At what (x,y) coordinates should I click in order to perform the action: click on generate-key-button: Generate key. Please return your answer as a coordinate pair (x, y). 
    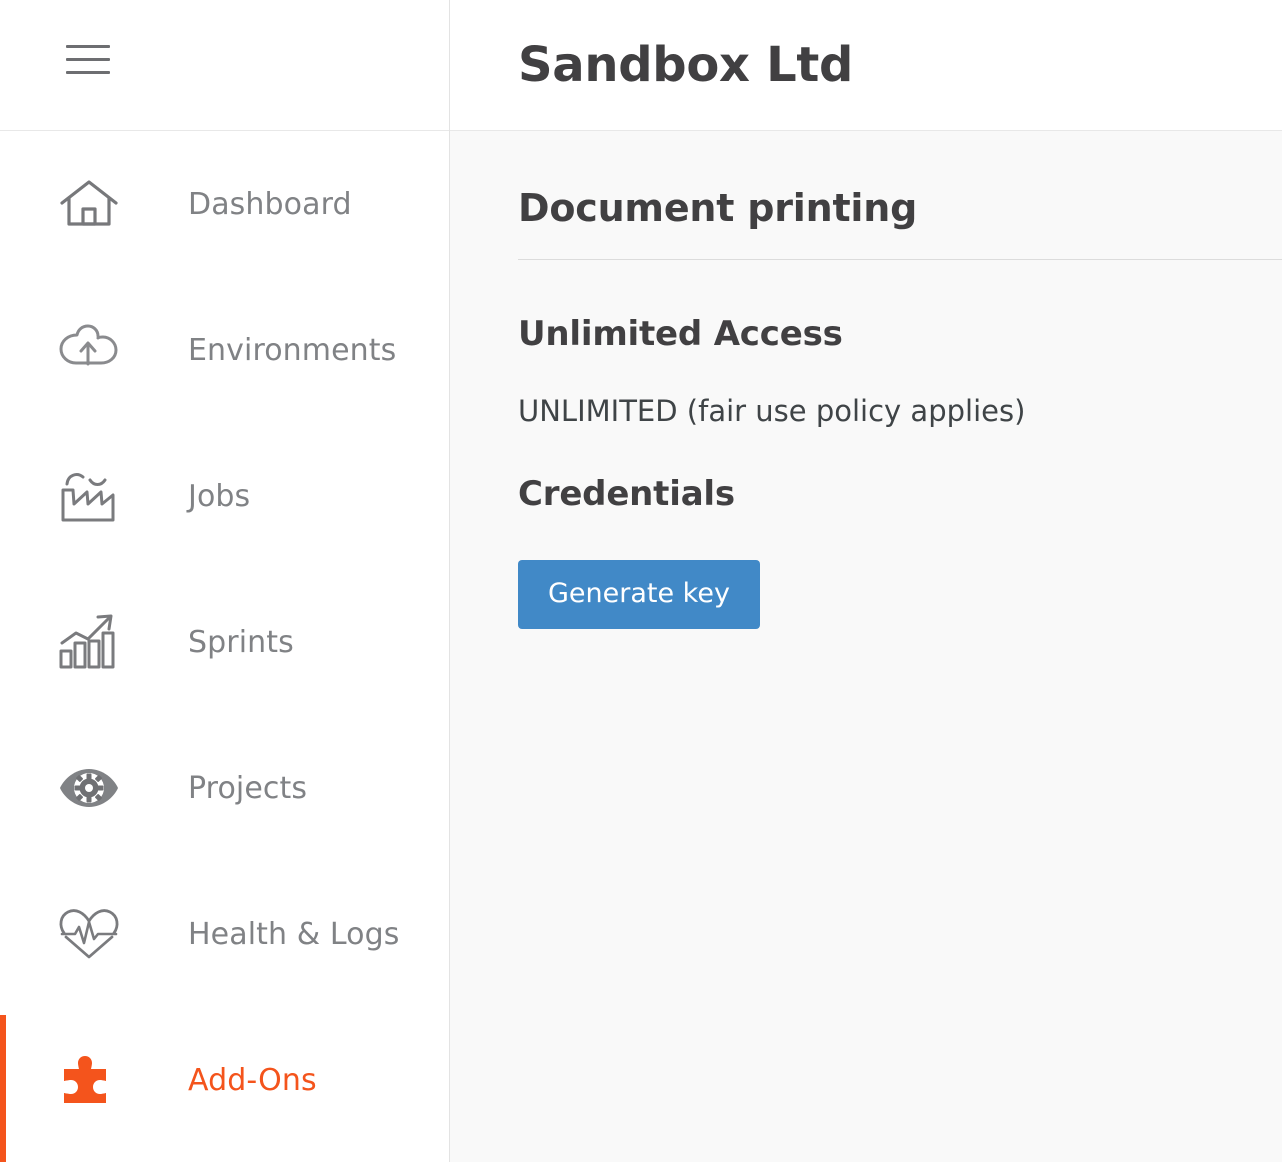
    Looking at the image, I should click on (639, 594).